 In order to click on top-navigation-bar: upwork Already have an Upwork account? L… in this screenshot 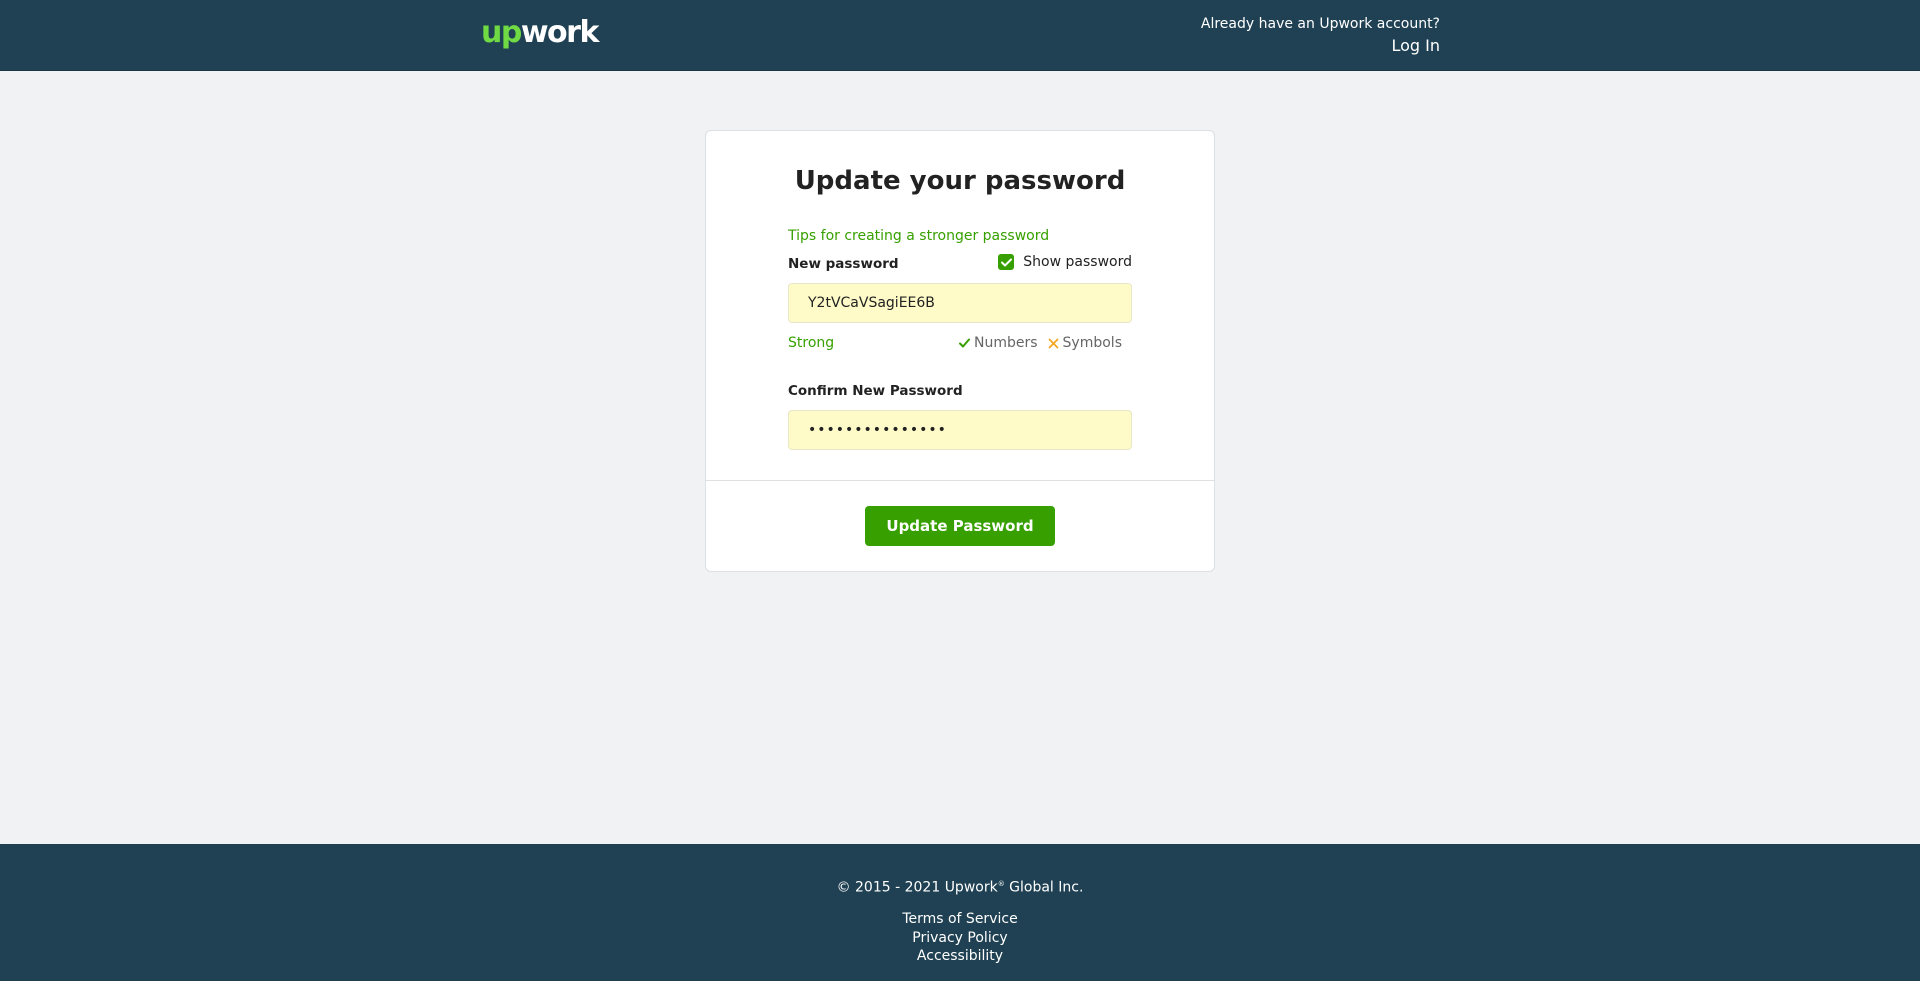, I will do `click(960, 35)`.